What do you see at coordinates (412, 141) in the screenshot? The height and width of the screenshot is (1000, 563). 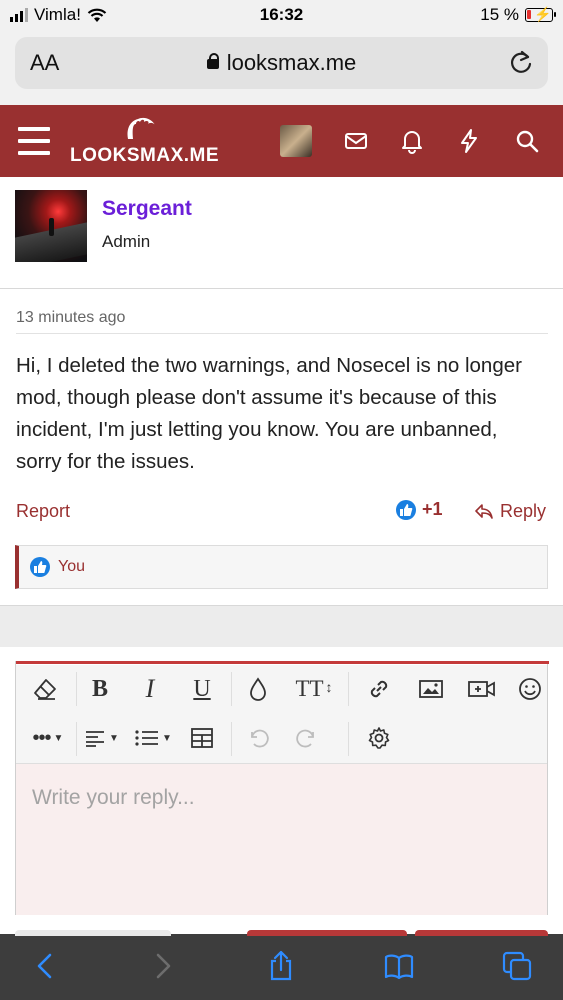 I see `alerts-bell-icon` at bounding box center [412, 141].